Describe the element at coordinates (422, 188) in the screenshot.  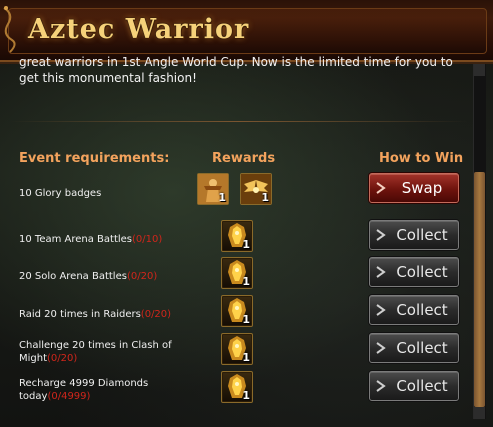
I see `swap-label: Swap` at that location.